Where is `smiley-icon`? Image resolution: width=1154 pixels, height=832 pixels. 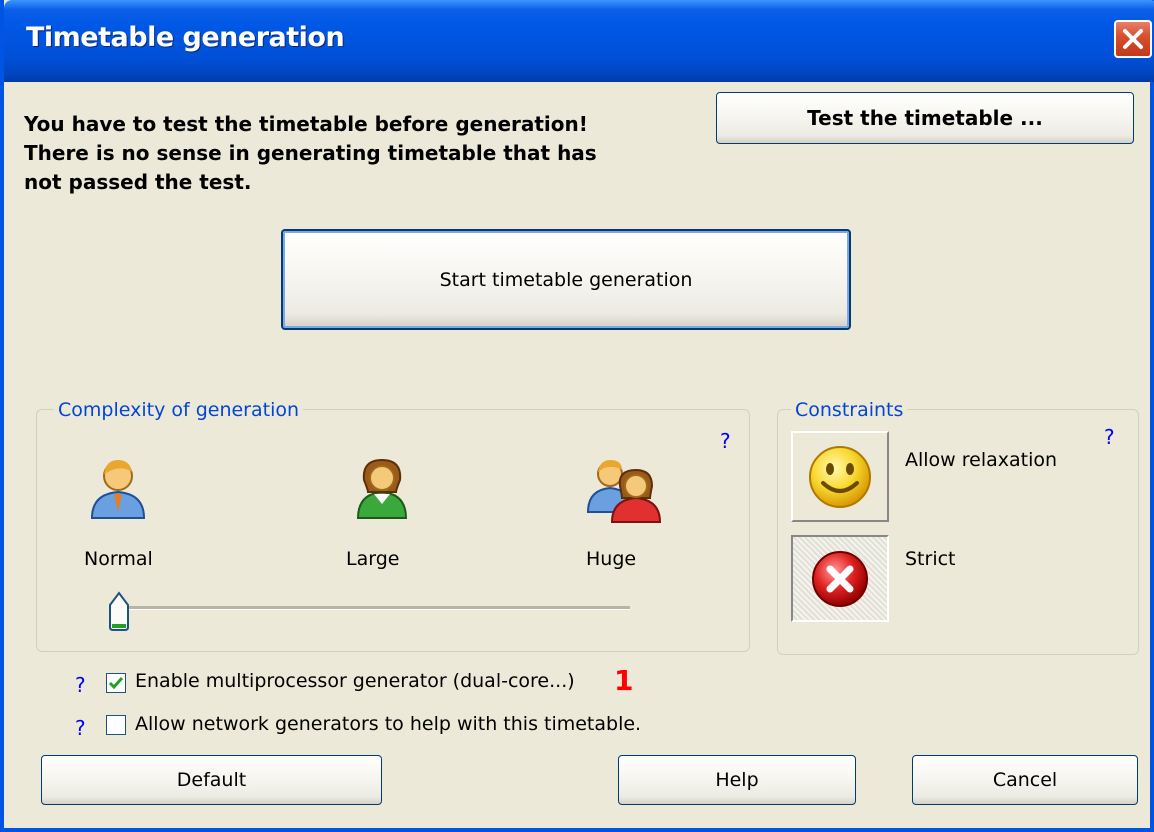
smiley-icon is located at coordinates (840, 477).